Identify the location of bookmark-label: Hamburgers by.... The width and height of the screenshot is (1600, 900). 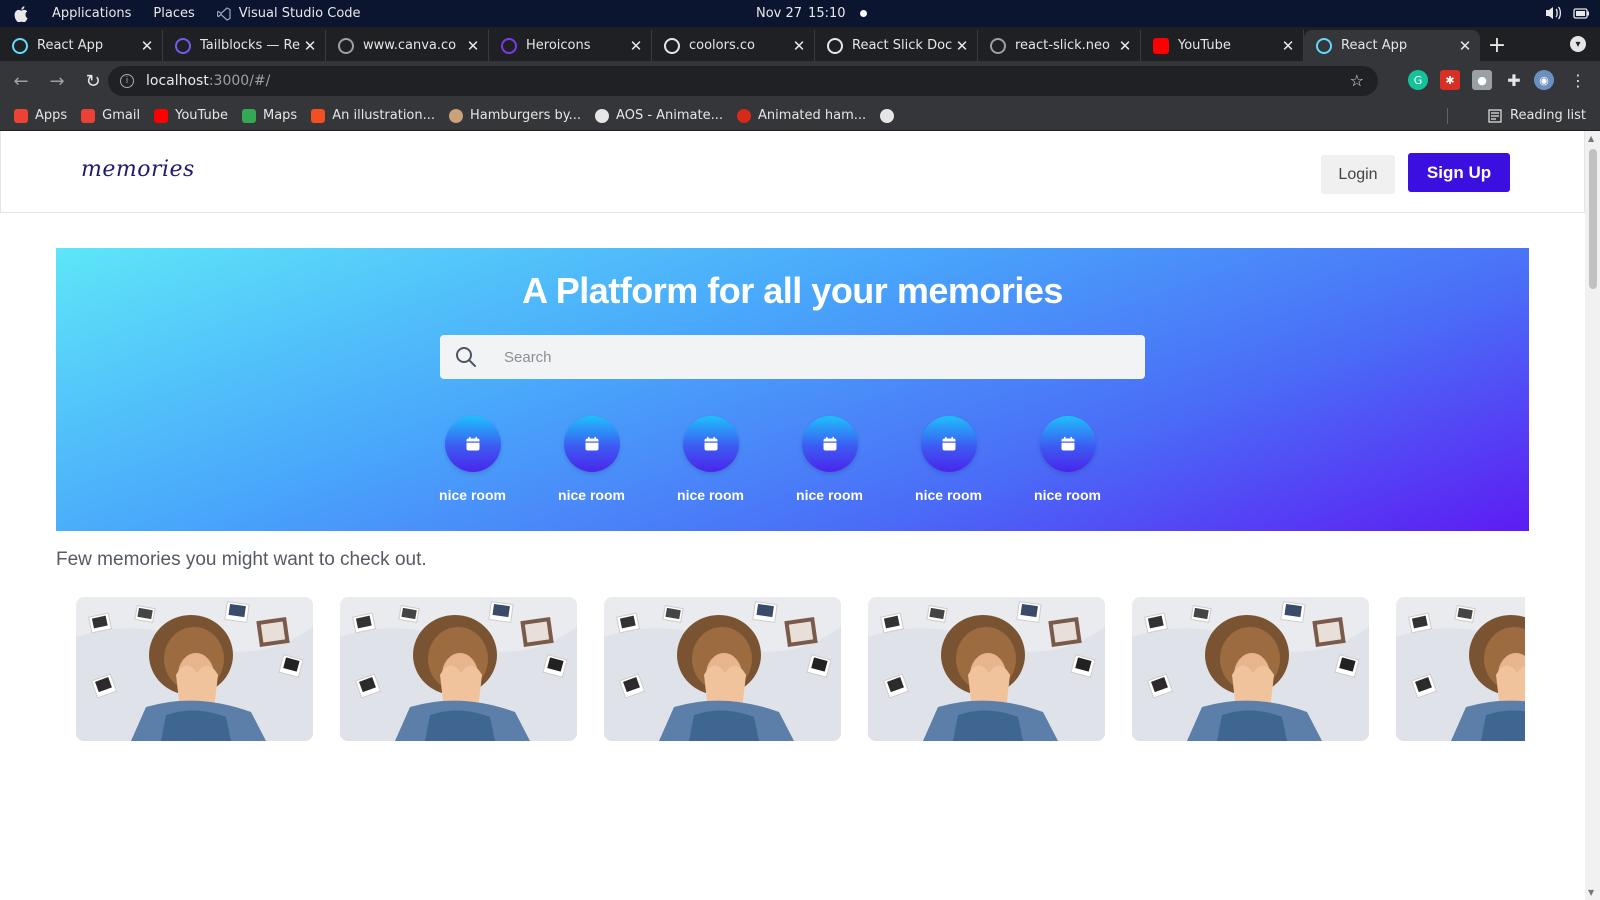
(526, 115).